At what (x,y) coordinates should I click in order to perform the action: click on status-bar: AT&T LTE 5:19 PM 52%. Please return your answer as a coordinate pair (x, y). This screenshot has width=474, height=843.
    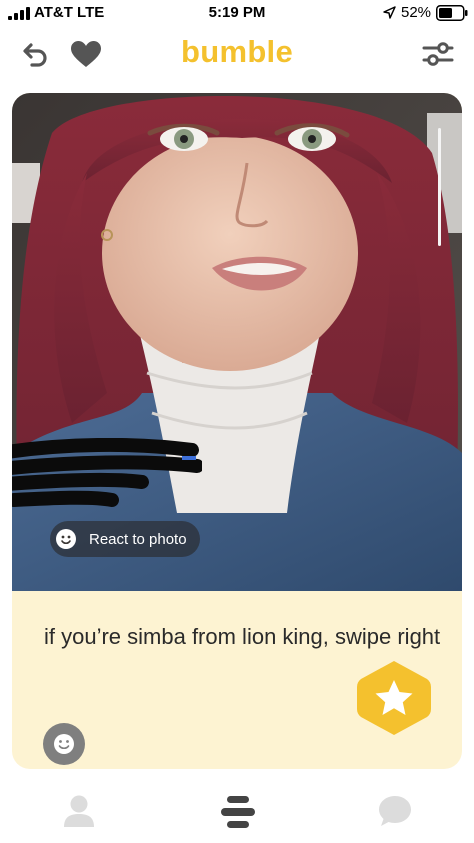
    Looking at the image, I should click on (237, 13).